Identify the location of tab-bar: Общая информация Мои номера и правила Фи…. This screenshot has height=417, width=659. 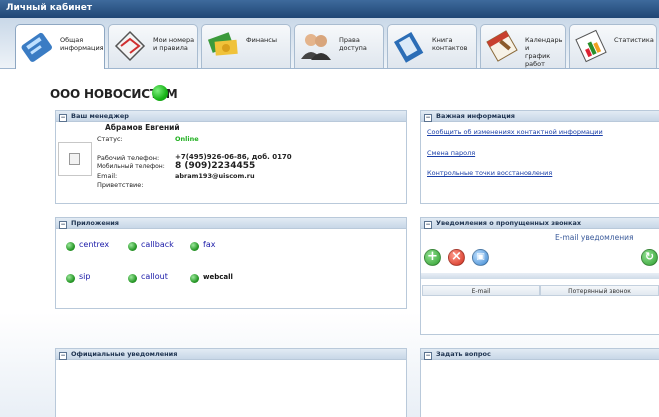
(329, 43).